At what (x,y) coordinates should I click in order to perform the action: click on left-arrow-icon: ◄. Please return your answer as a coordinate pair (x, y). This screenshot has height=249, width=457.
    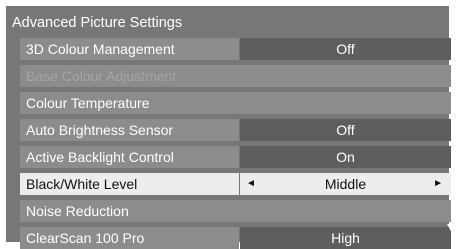
    Looking at the image, I should click on (251, 184).